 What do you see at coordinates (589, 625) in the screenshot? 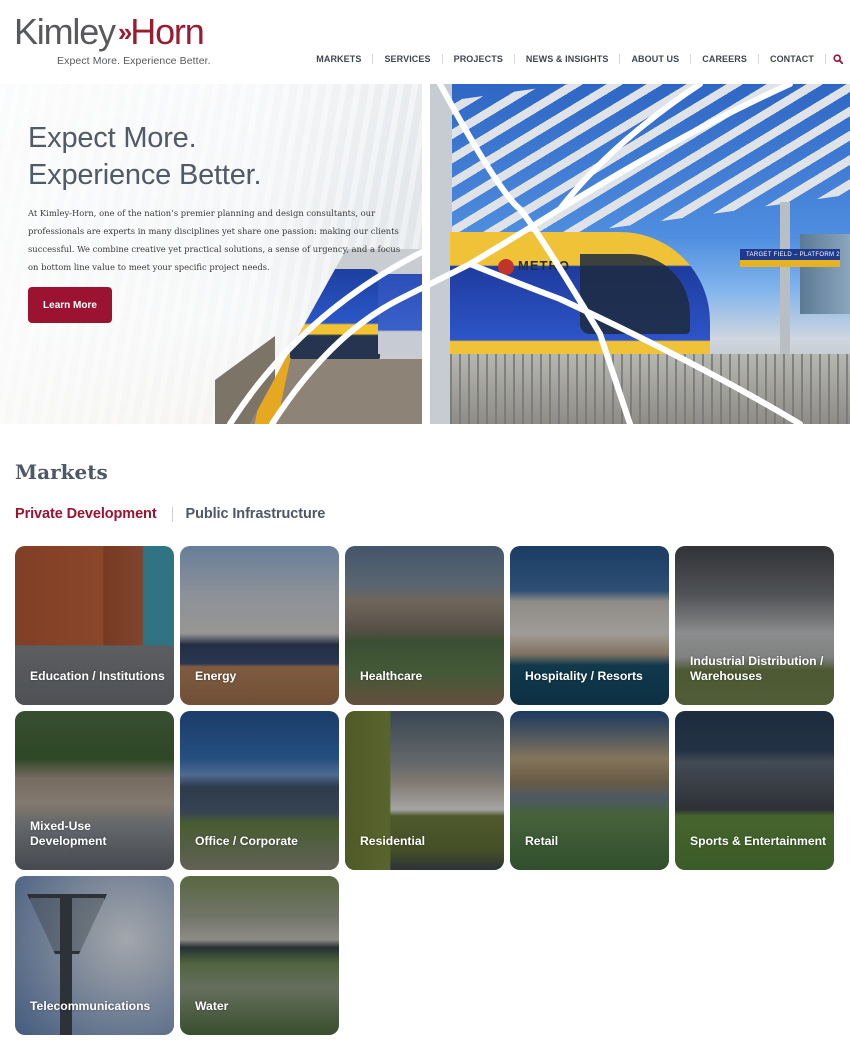
I see `market-card-hospitality: Hospitality / Resorts` at bounding box center [589, 625].